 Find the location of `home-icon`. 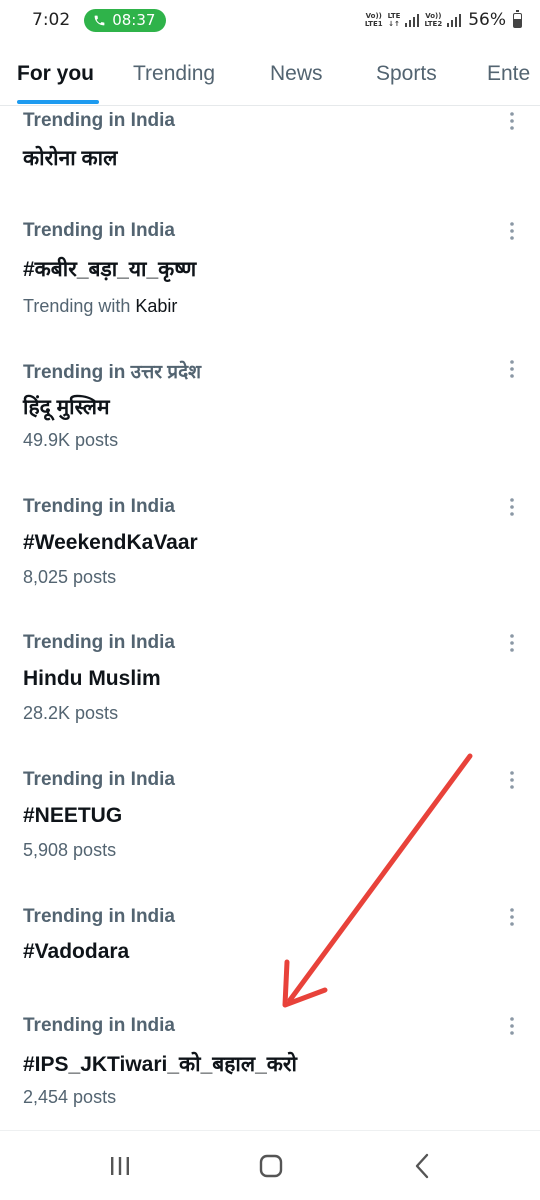

home-icon is located at coordinates (271, 1166).